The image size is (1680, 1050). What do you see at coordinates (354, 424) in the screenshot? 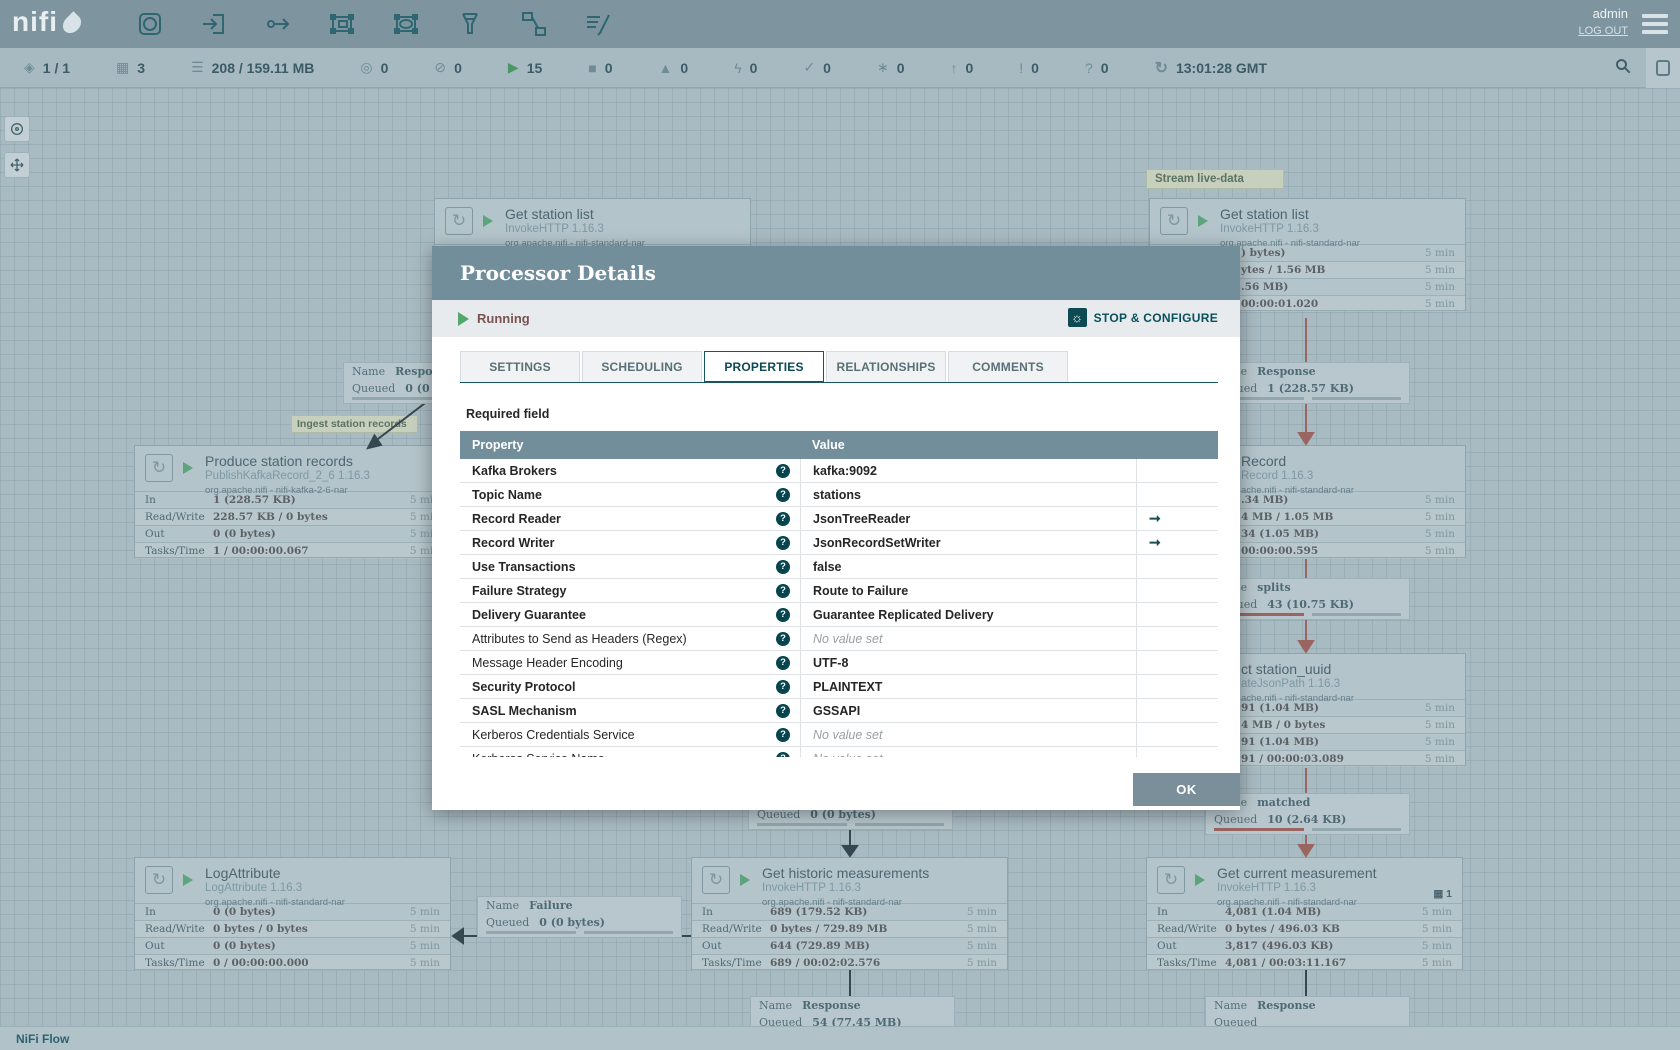
I see `label-ingest-station-records: Ingest station records` at bounding box center [354, 424].